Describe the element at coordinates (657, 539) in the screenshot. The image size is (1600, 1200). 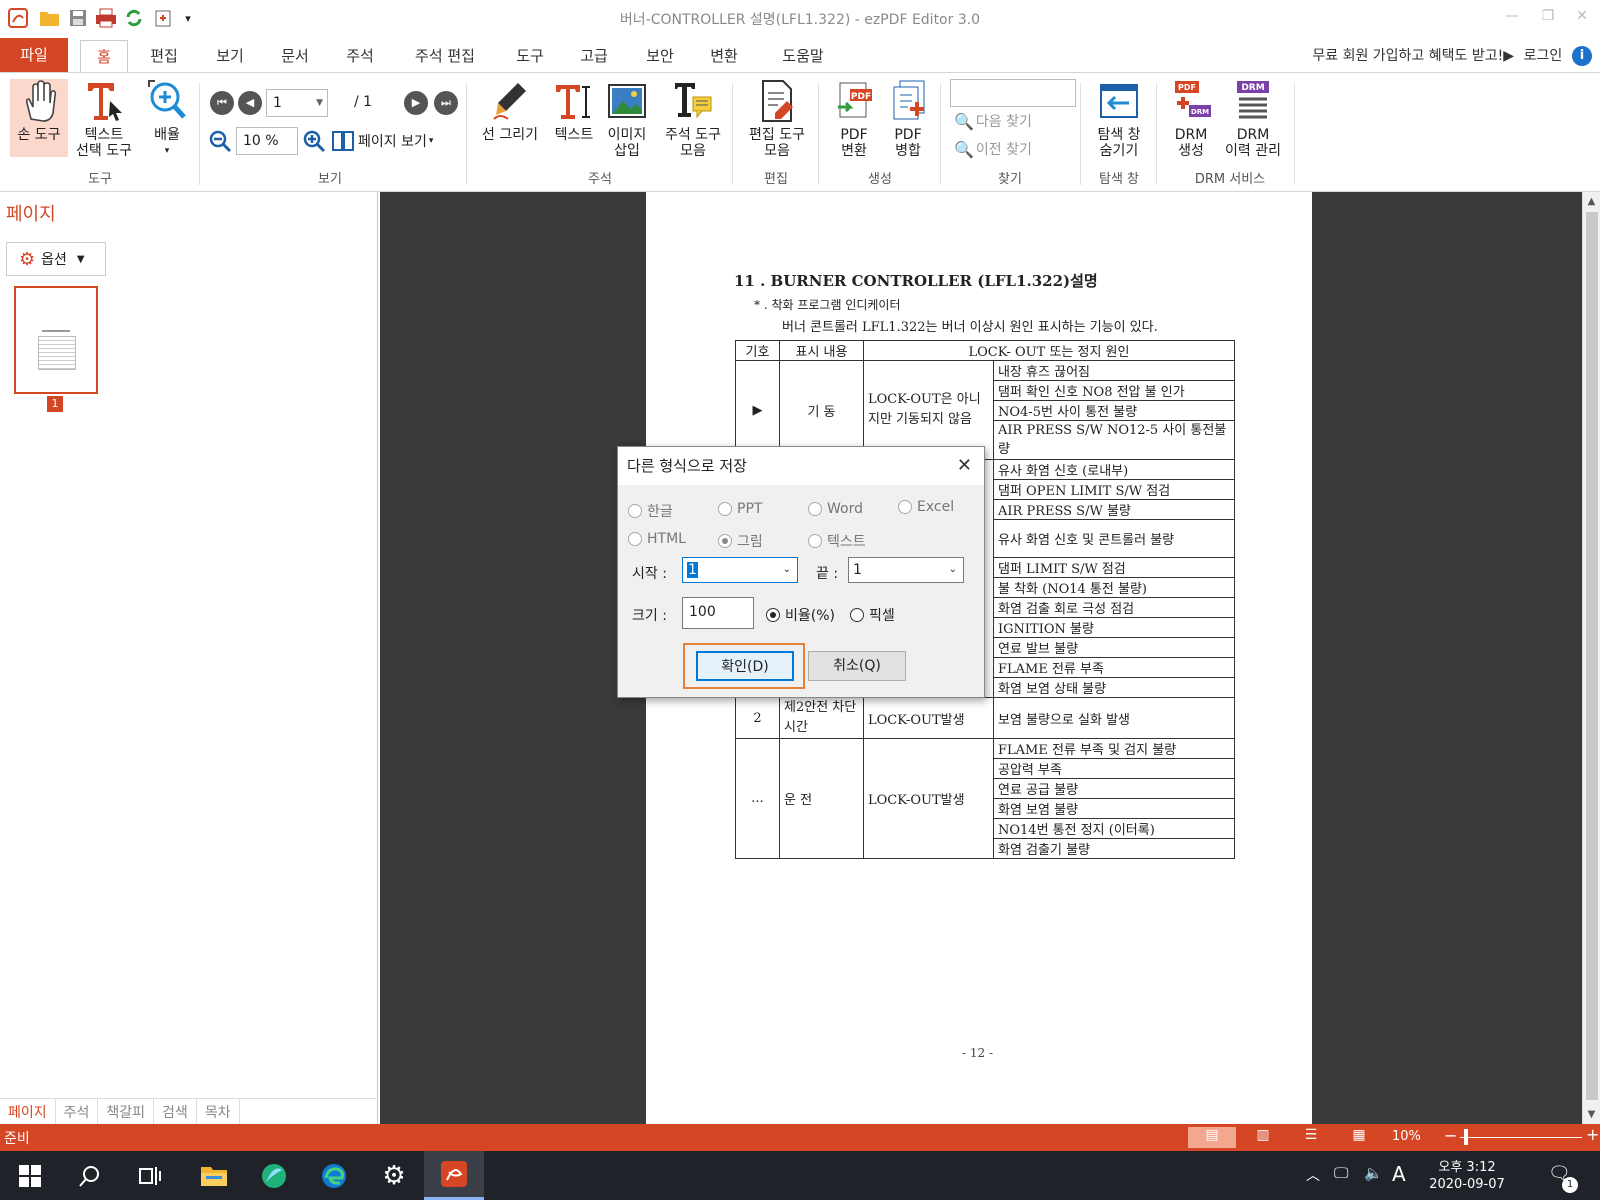
I see `format-radio-html: HTML` at that location.